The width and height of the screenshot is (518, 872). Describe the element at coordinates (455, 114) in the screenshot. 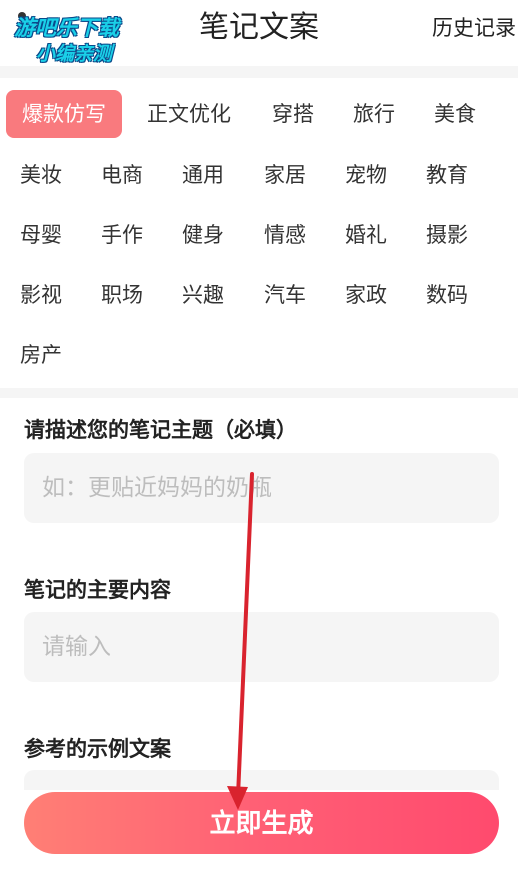

I see `tag-item: 美食` at that location.